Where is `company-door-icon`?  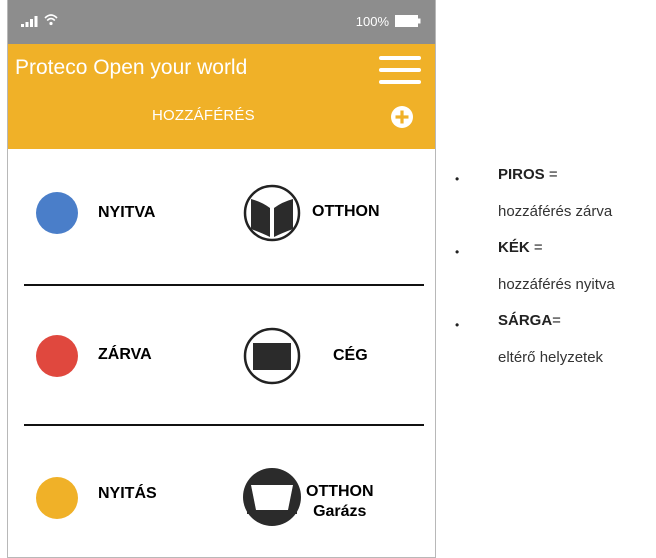
company-door-icon is located at coordinates (272, 356).